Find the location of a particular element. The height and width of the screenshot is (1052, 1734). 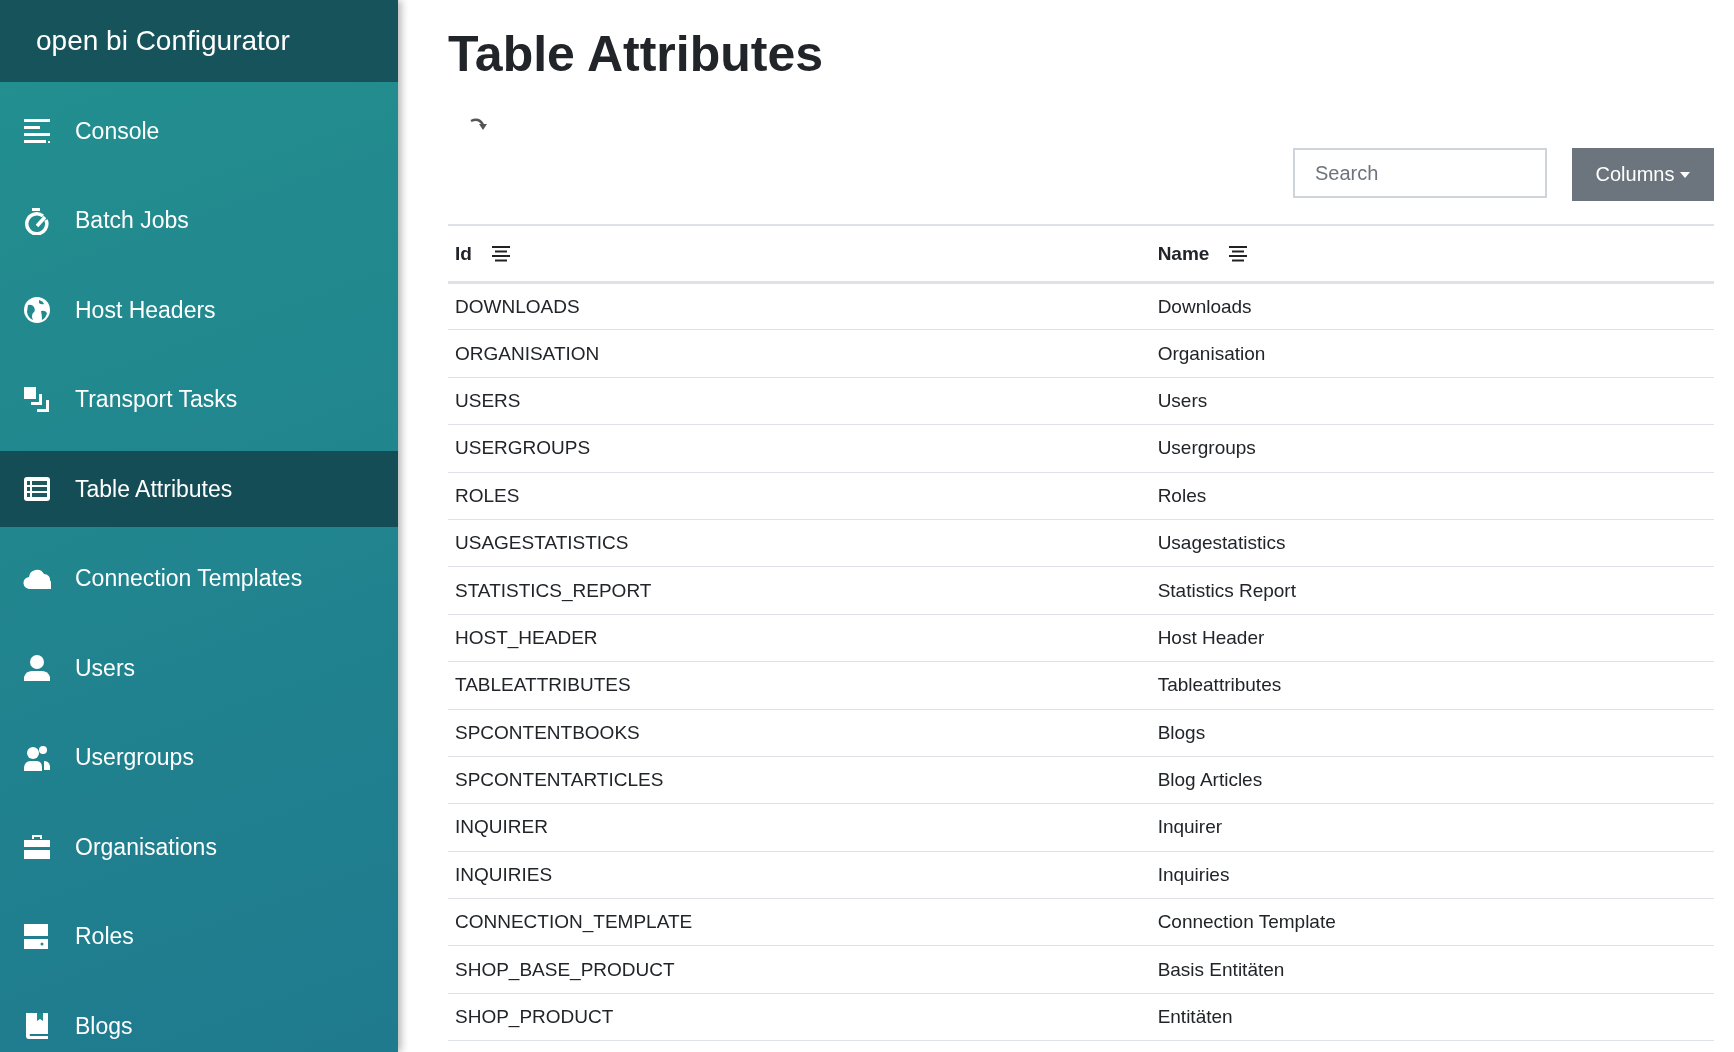

sidebar-item: Table Attributes is located at coordinates (199, 489).